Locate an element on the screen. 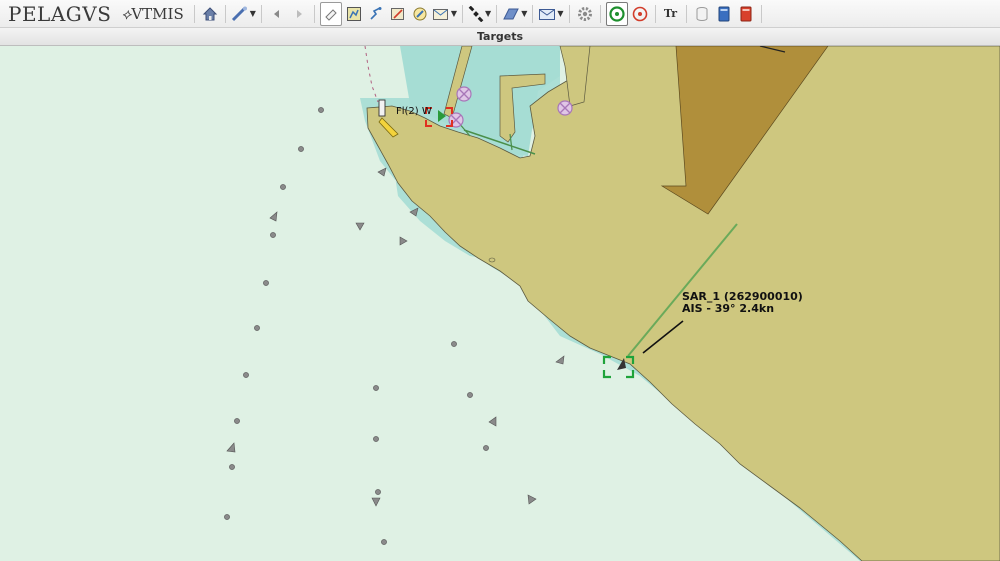  area-tool-icon is located at coordinates (511, 13).